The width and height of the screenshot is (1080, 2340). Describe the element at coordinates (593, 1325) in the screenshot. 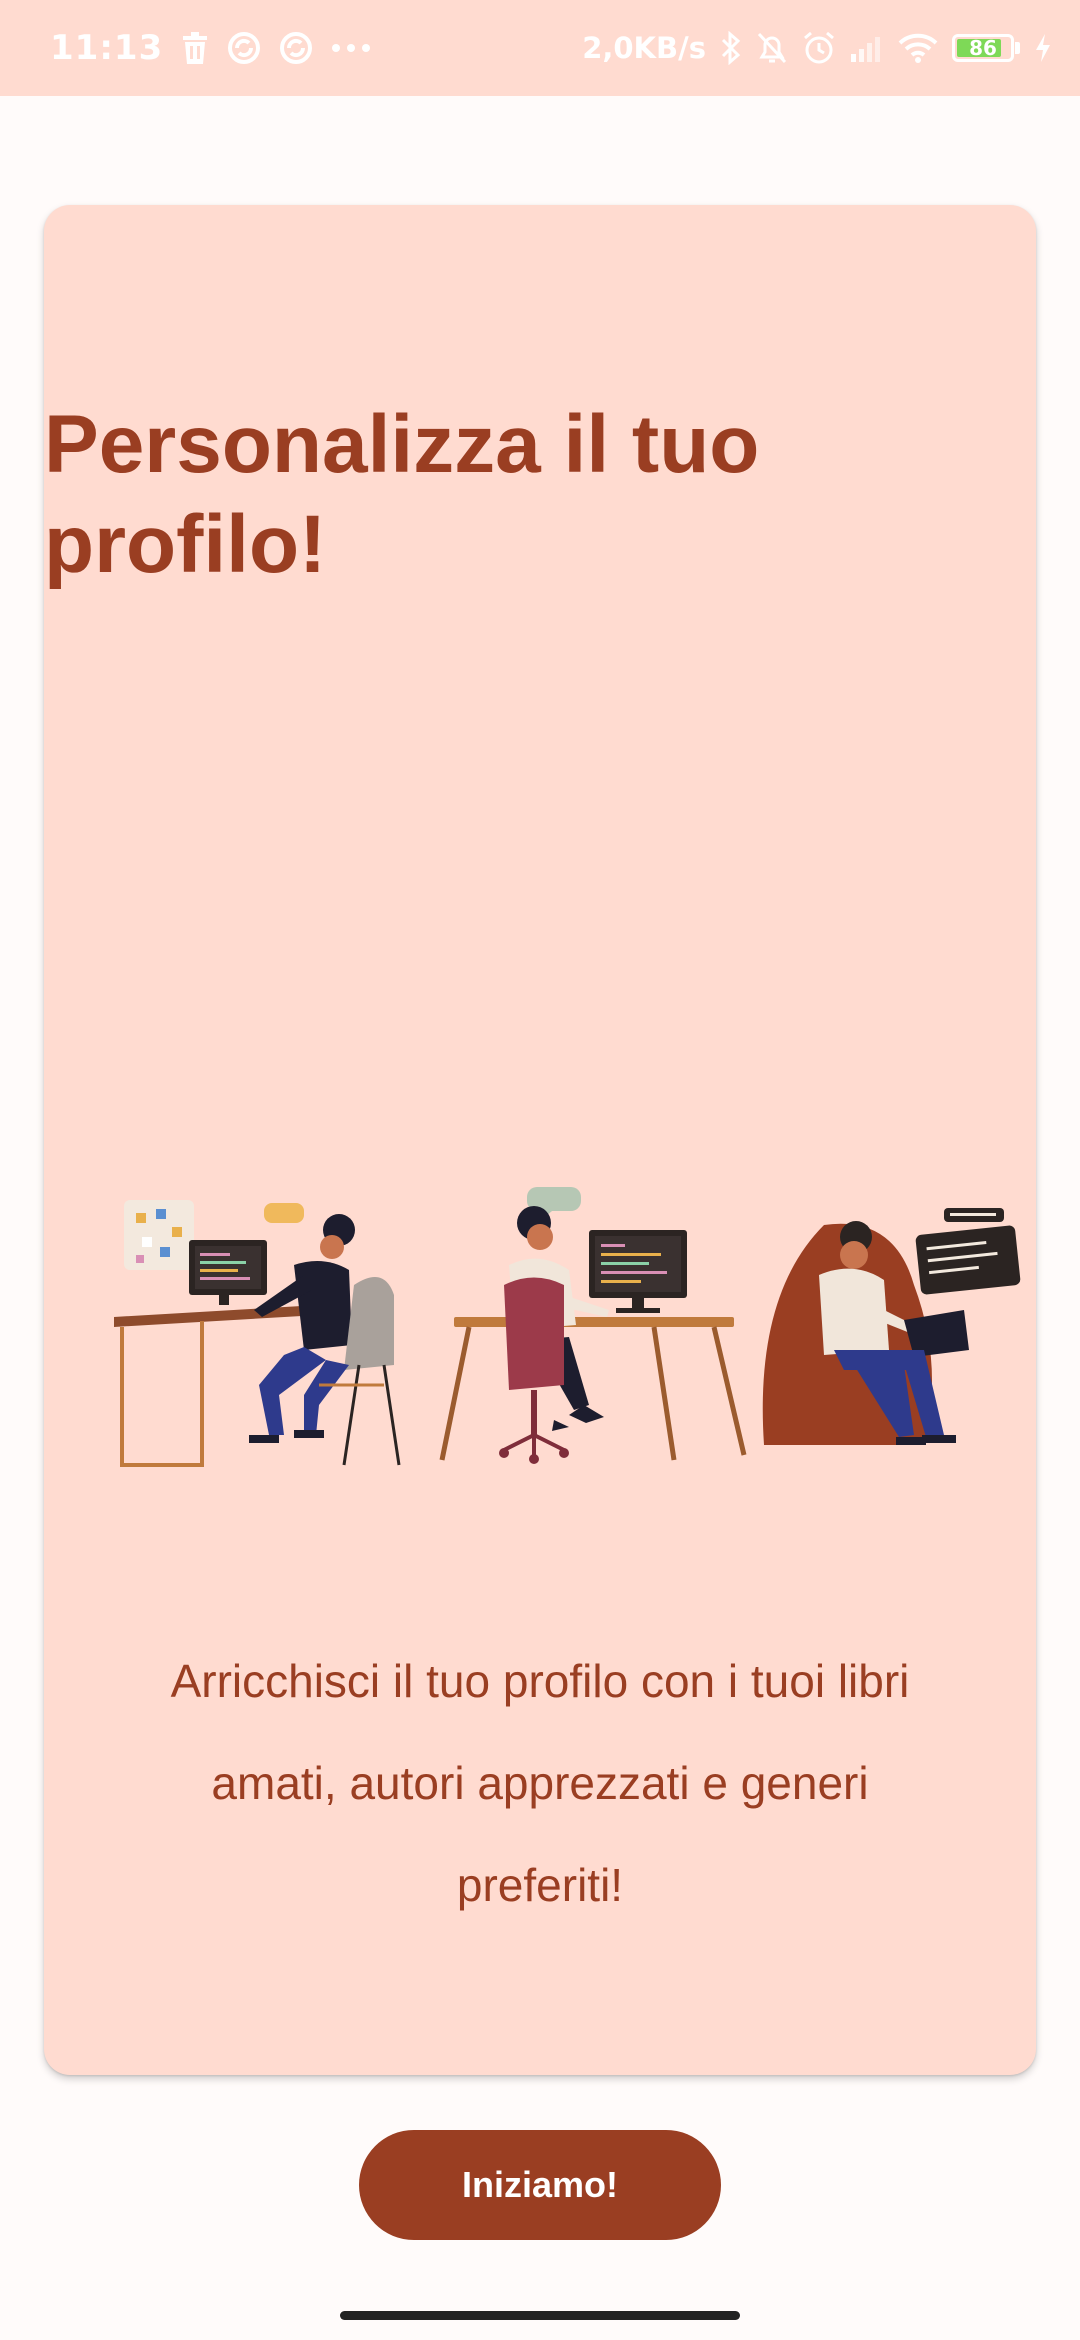

I see `scene-desk-red-chair` at that location.